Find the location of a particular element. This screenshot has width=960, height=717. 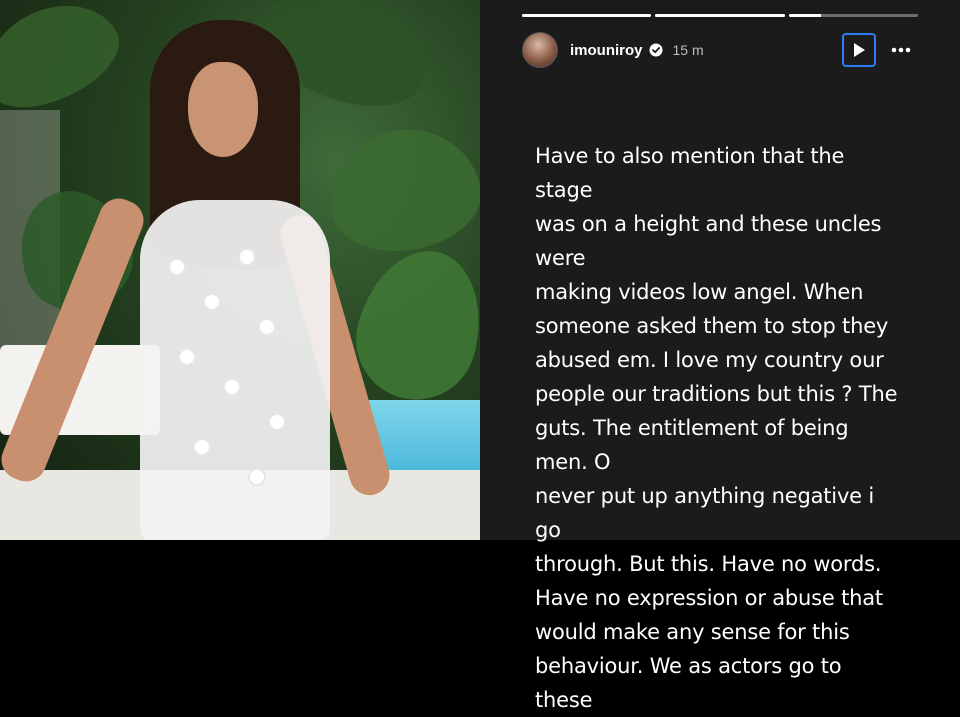

leaf is located at coordinates (400, 190).